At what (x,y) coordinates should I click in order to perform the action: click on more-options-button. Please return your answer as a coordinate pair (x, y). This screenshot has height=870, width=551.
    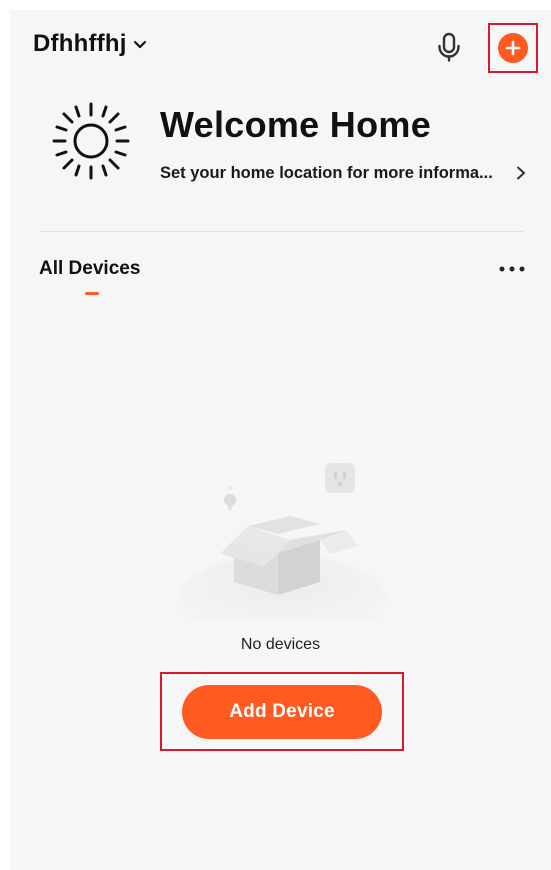
    Looking at the image, I should click on (512, 269).